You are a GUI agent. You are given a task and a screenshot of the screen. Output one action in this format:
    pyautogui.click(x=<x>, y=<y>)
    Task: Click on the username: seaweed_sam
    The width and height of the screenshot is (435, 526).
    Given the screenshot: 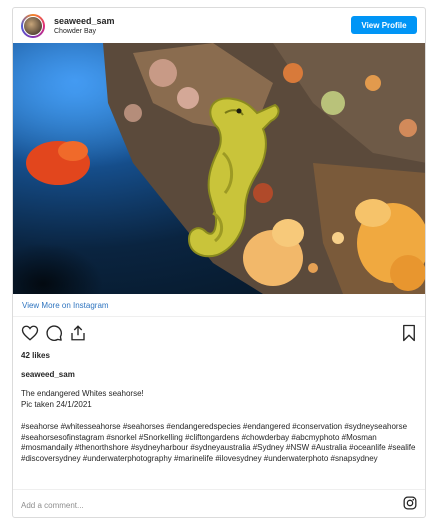 What is the action you would take?
    pyautogui.click(x=84, y=21)
    